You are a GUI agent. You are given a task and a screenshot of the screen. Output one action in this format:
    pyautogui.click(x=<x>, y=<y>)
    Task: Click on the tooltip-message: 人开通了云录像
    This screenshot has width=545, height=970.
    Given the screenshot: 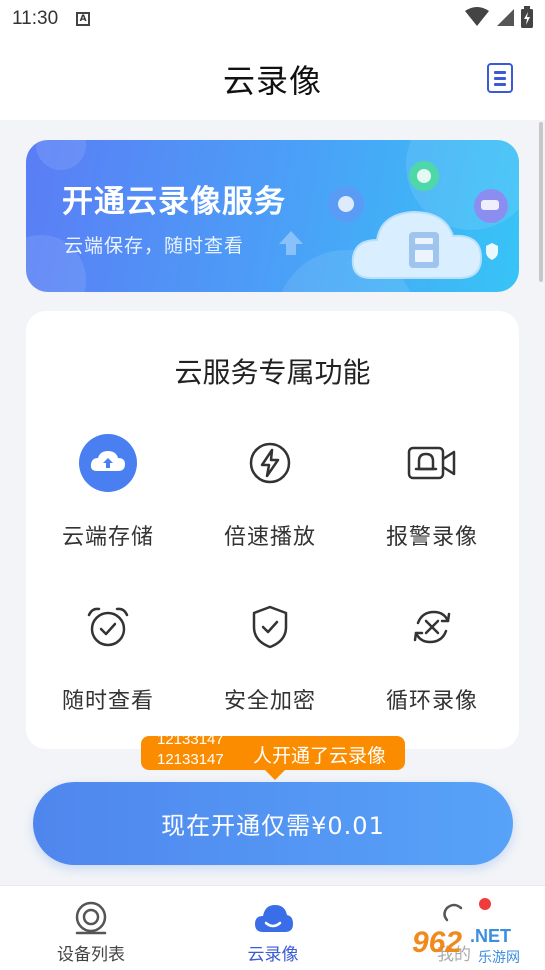 What is the action you would take?
    pyautogui.click(x=320, y=756)
    